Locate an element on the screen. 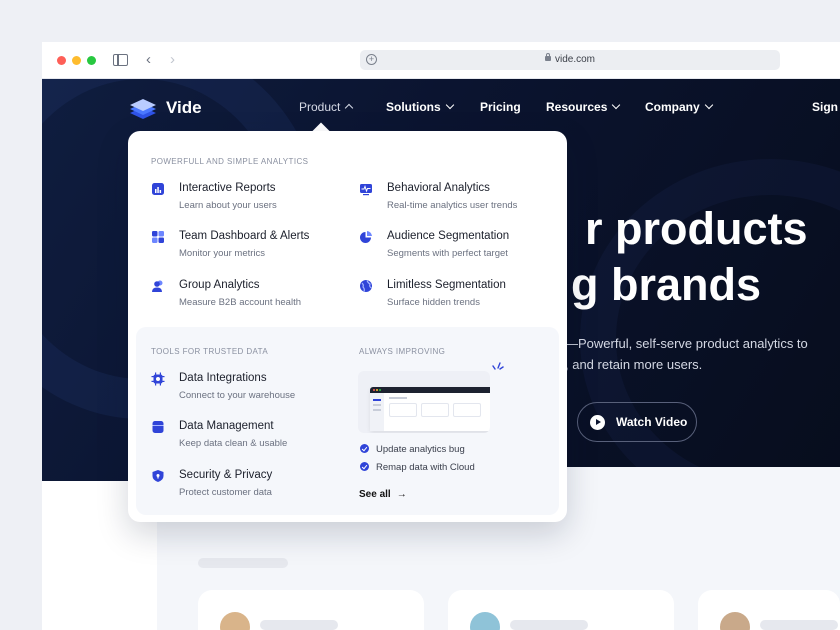 The image size is (840, 630). nav-resources: Resources is located at coordinates (583, 107).